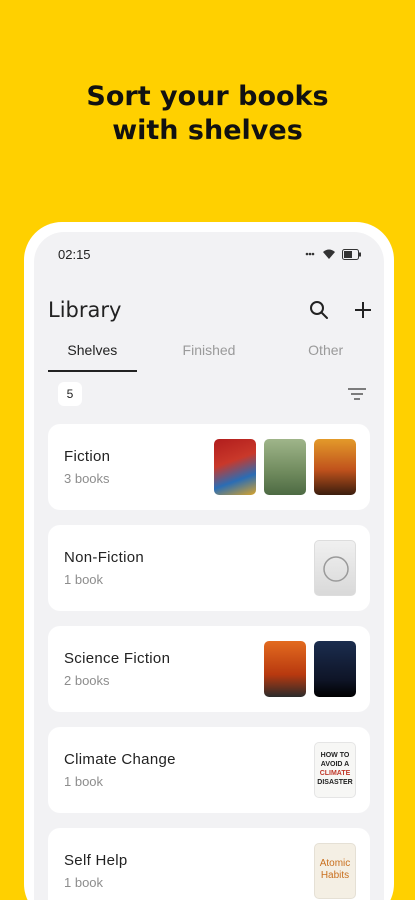 This screenshot has height=900, width=415. What do you see at coordinates (74, 254) in the screenshot?
I see `status-time: 02:15` at bounding box center [74, 254].